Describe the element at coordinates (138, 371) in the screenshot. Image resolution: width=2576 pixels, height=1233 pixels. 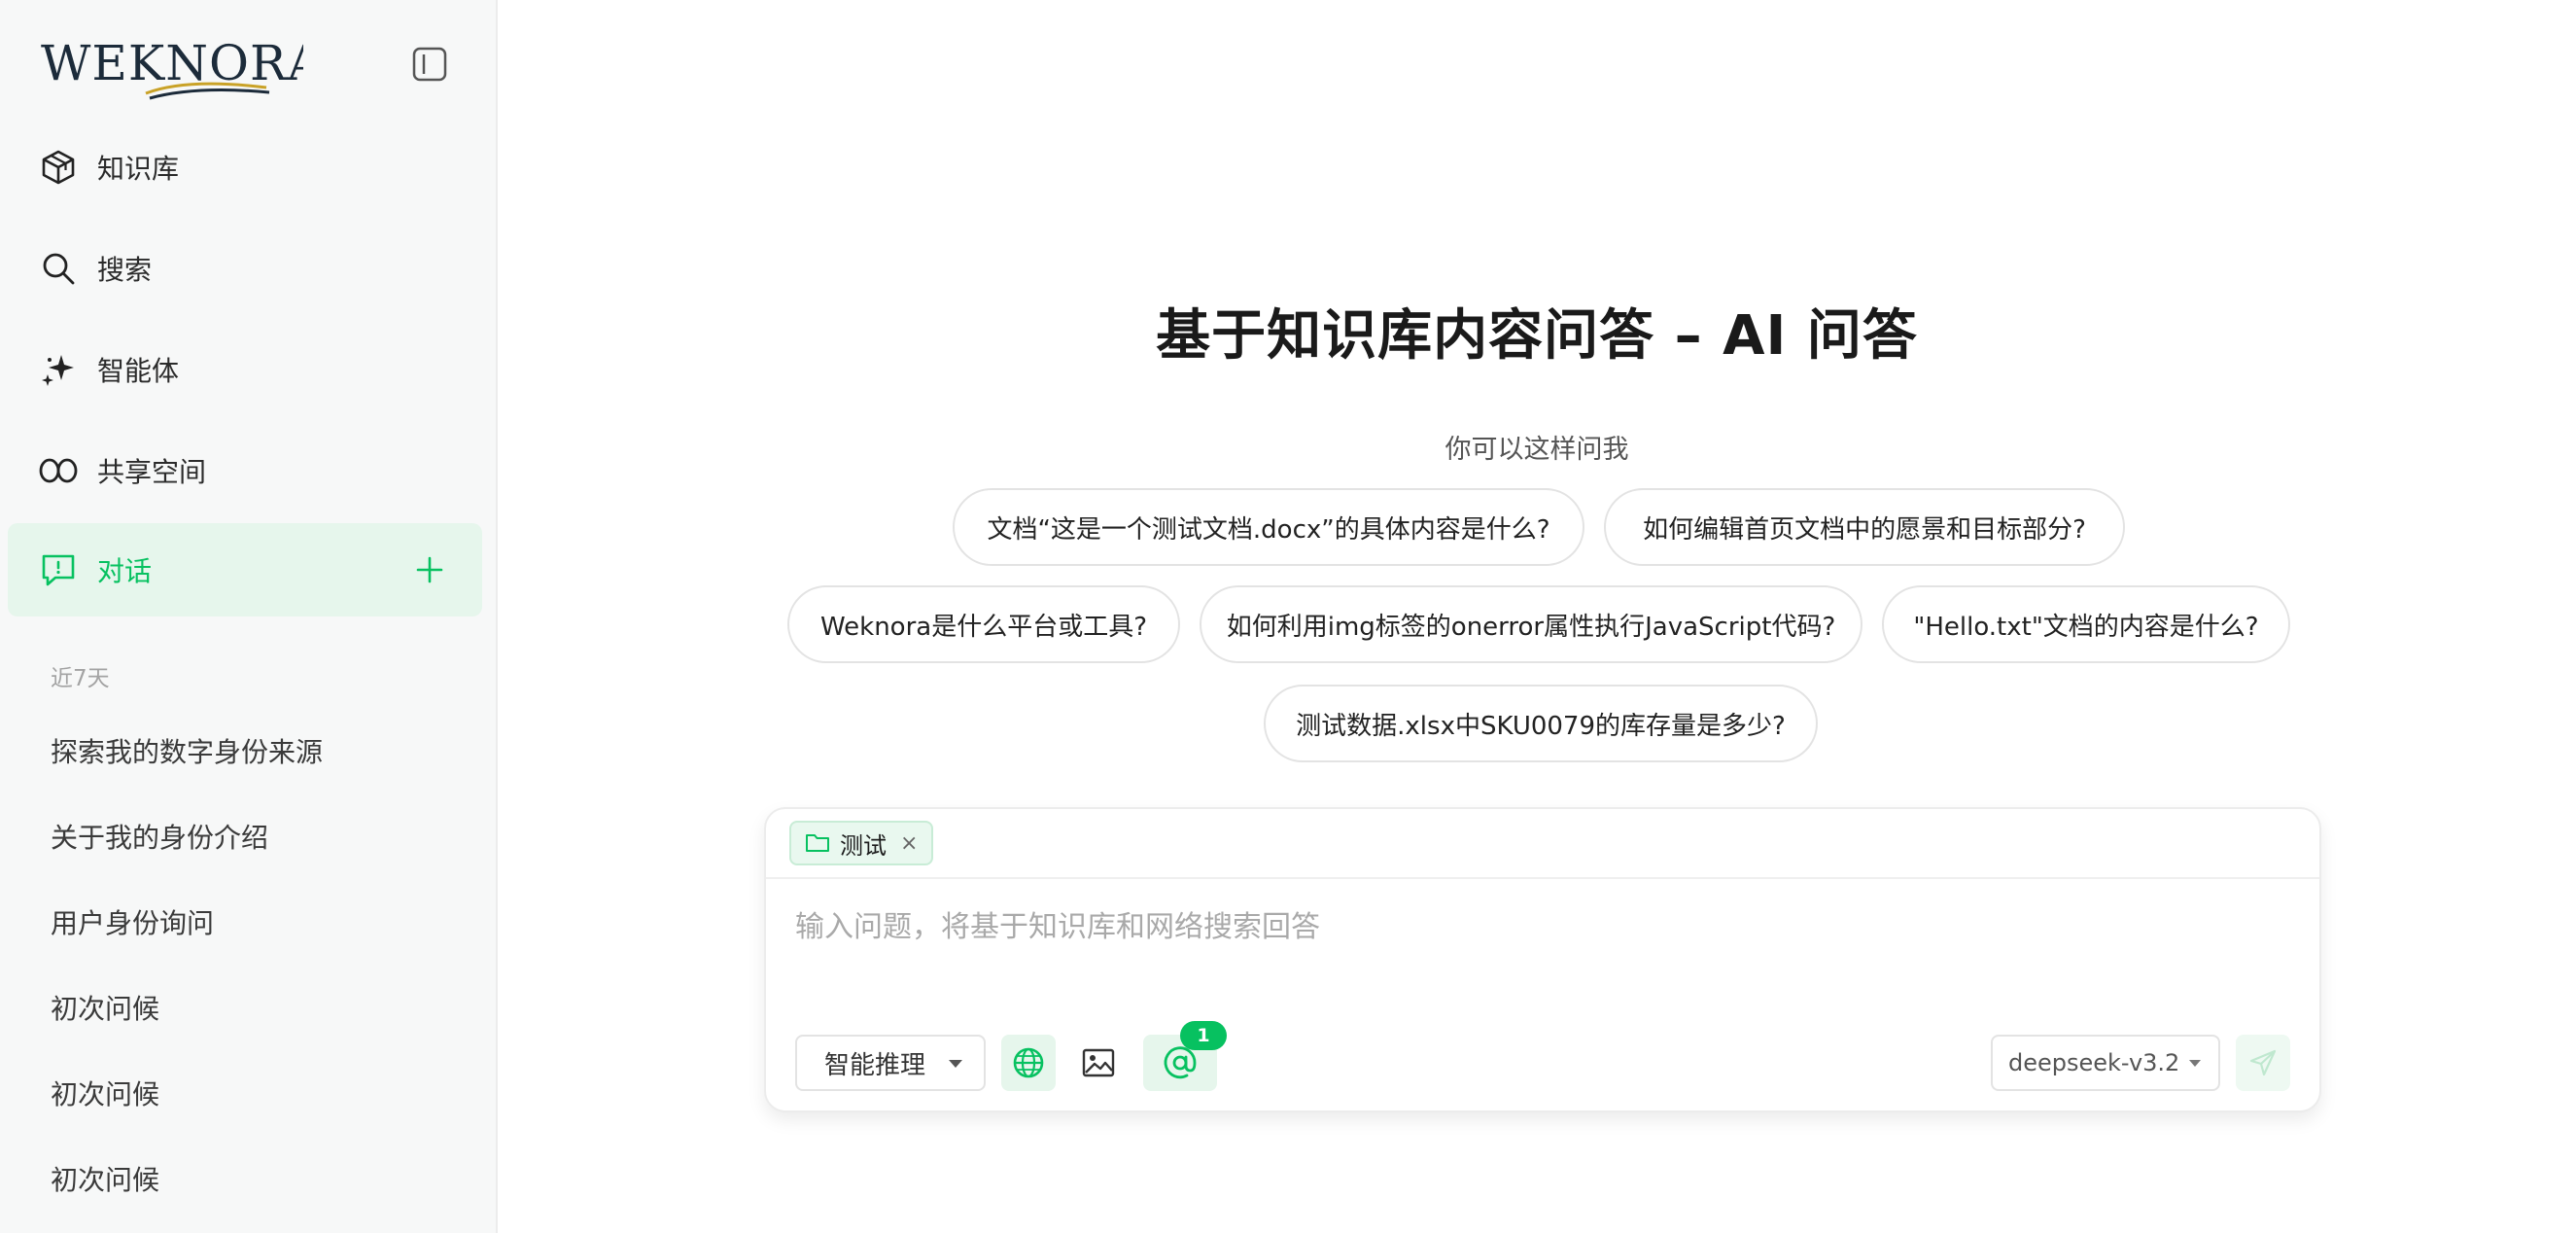
I see `sidebar-item-label: 智能体` at that location.